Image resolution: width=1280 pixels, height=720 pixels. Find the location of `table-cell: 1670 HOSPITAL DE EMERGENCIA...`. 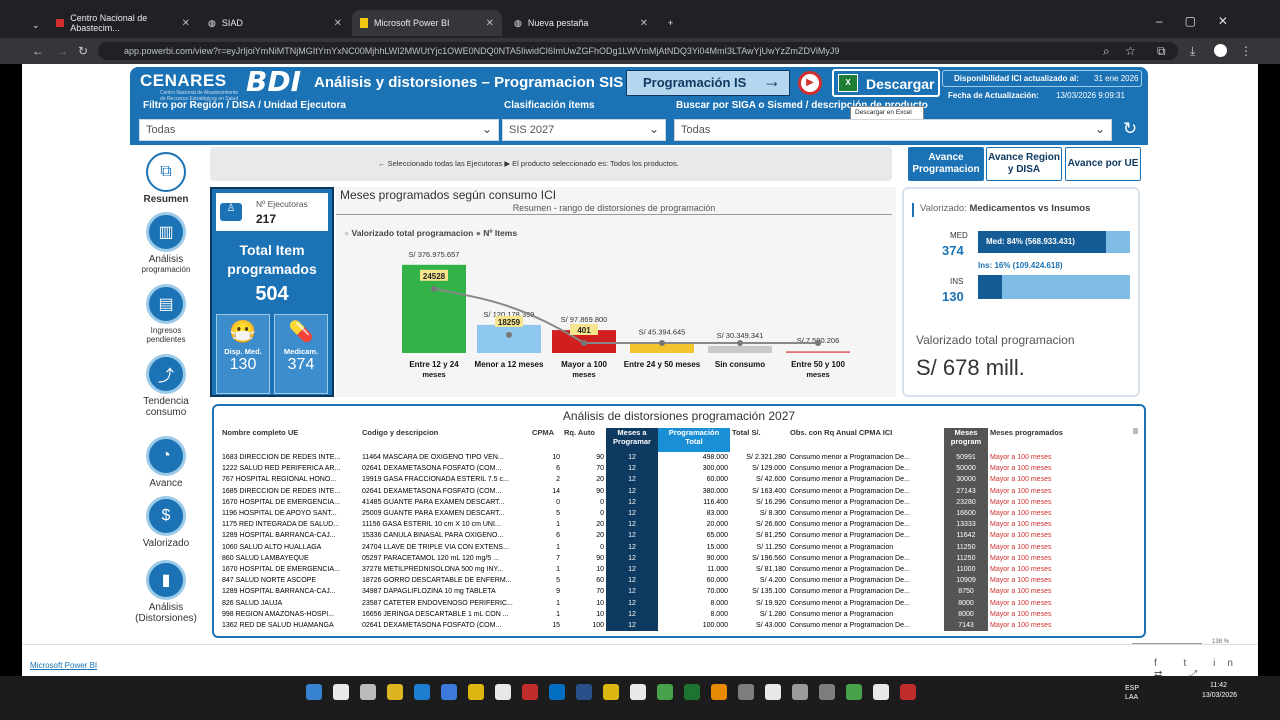

table-cell: 1670 HOSPITAL DE EMERGENCIA... is located at coordinates (281, 569).